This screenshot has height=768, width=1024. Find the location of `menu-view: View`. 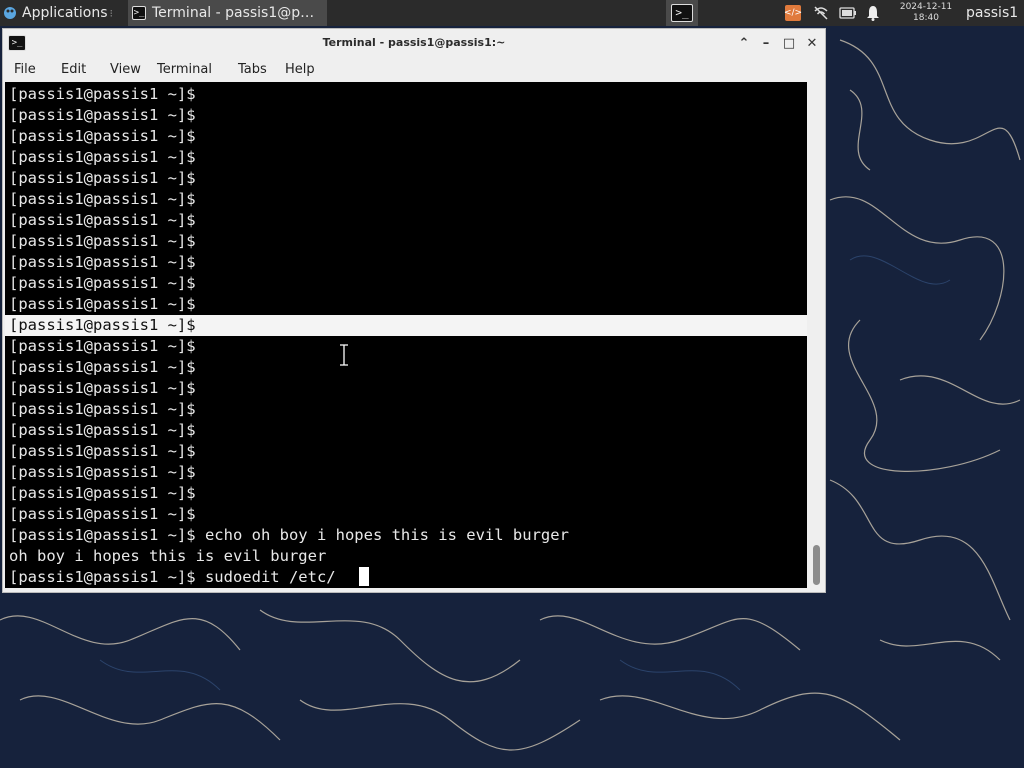

menu-view: View is located at coordinates (125, 70).